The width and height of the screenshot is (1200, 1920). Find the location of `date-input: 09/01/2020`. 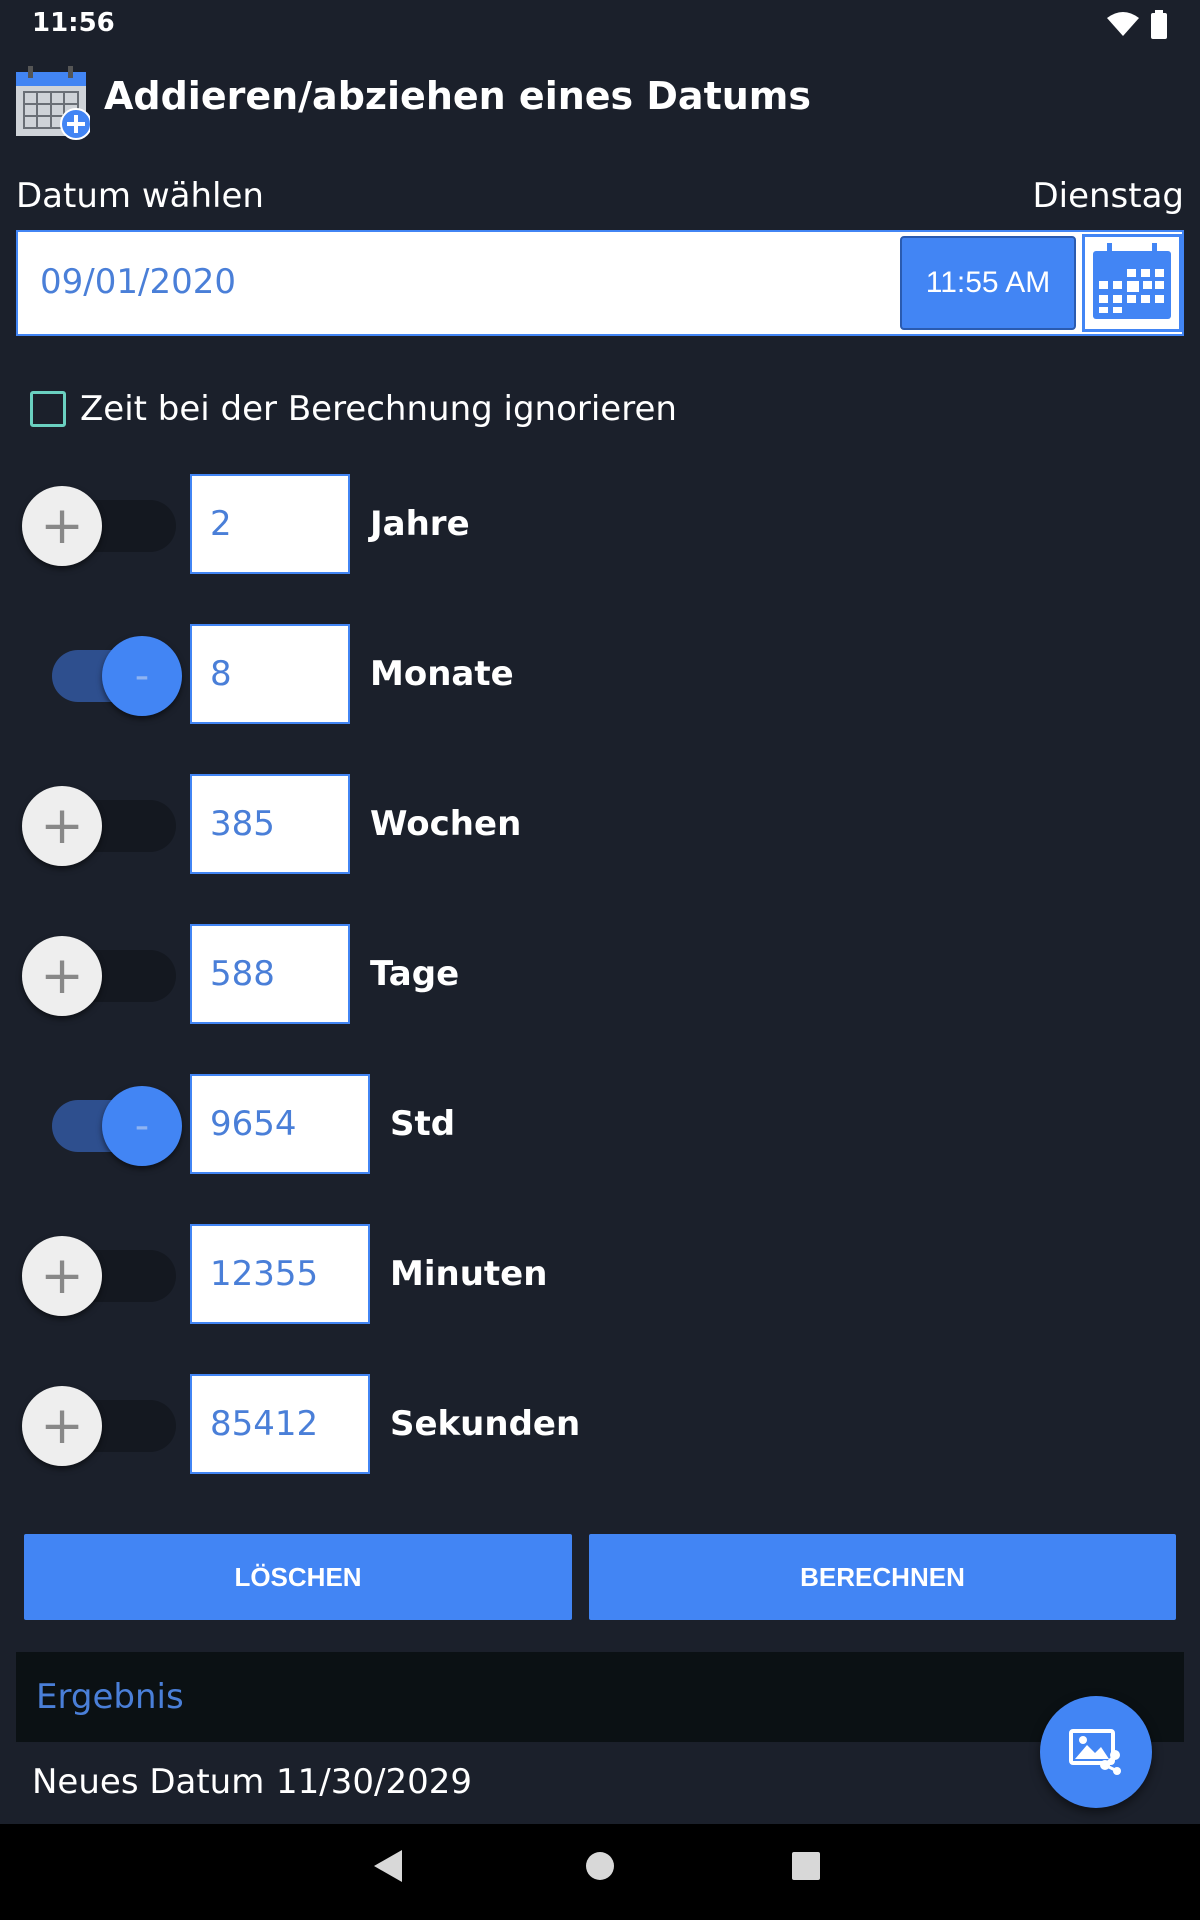

date-input: 09/01/2020 is located at coordinates (470, 282).